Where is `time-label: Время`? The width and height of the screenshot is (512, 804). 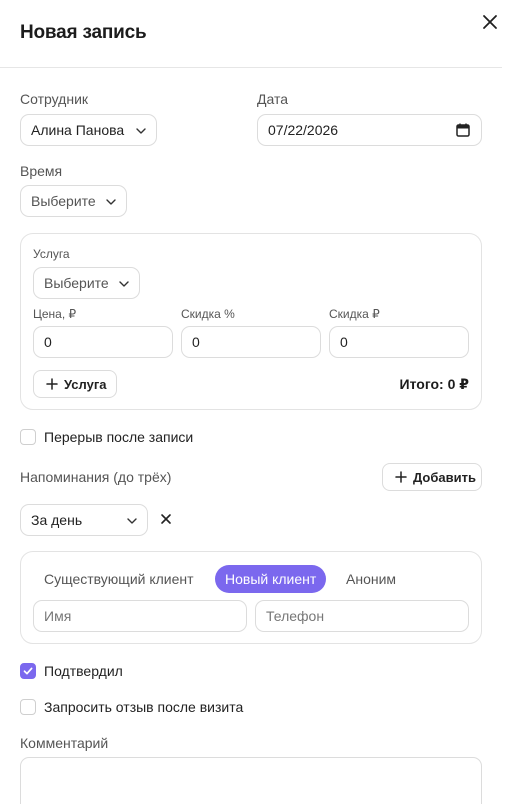 time-label: Время is located at coordinates (41, 171).